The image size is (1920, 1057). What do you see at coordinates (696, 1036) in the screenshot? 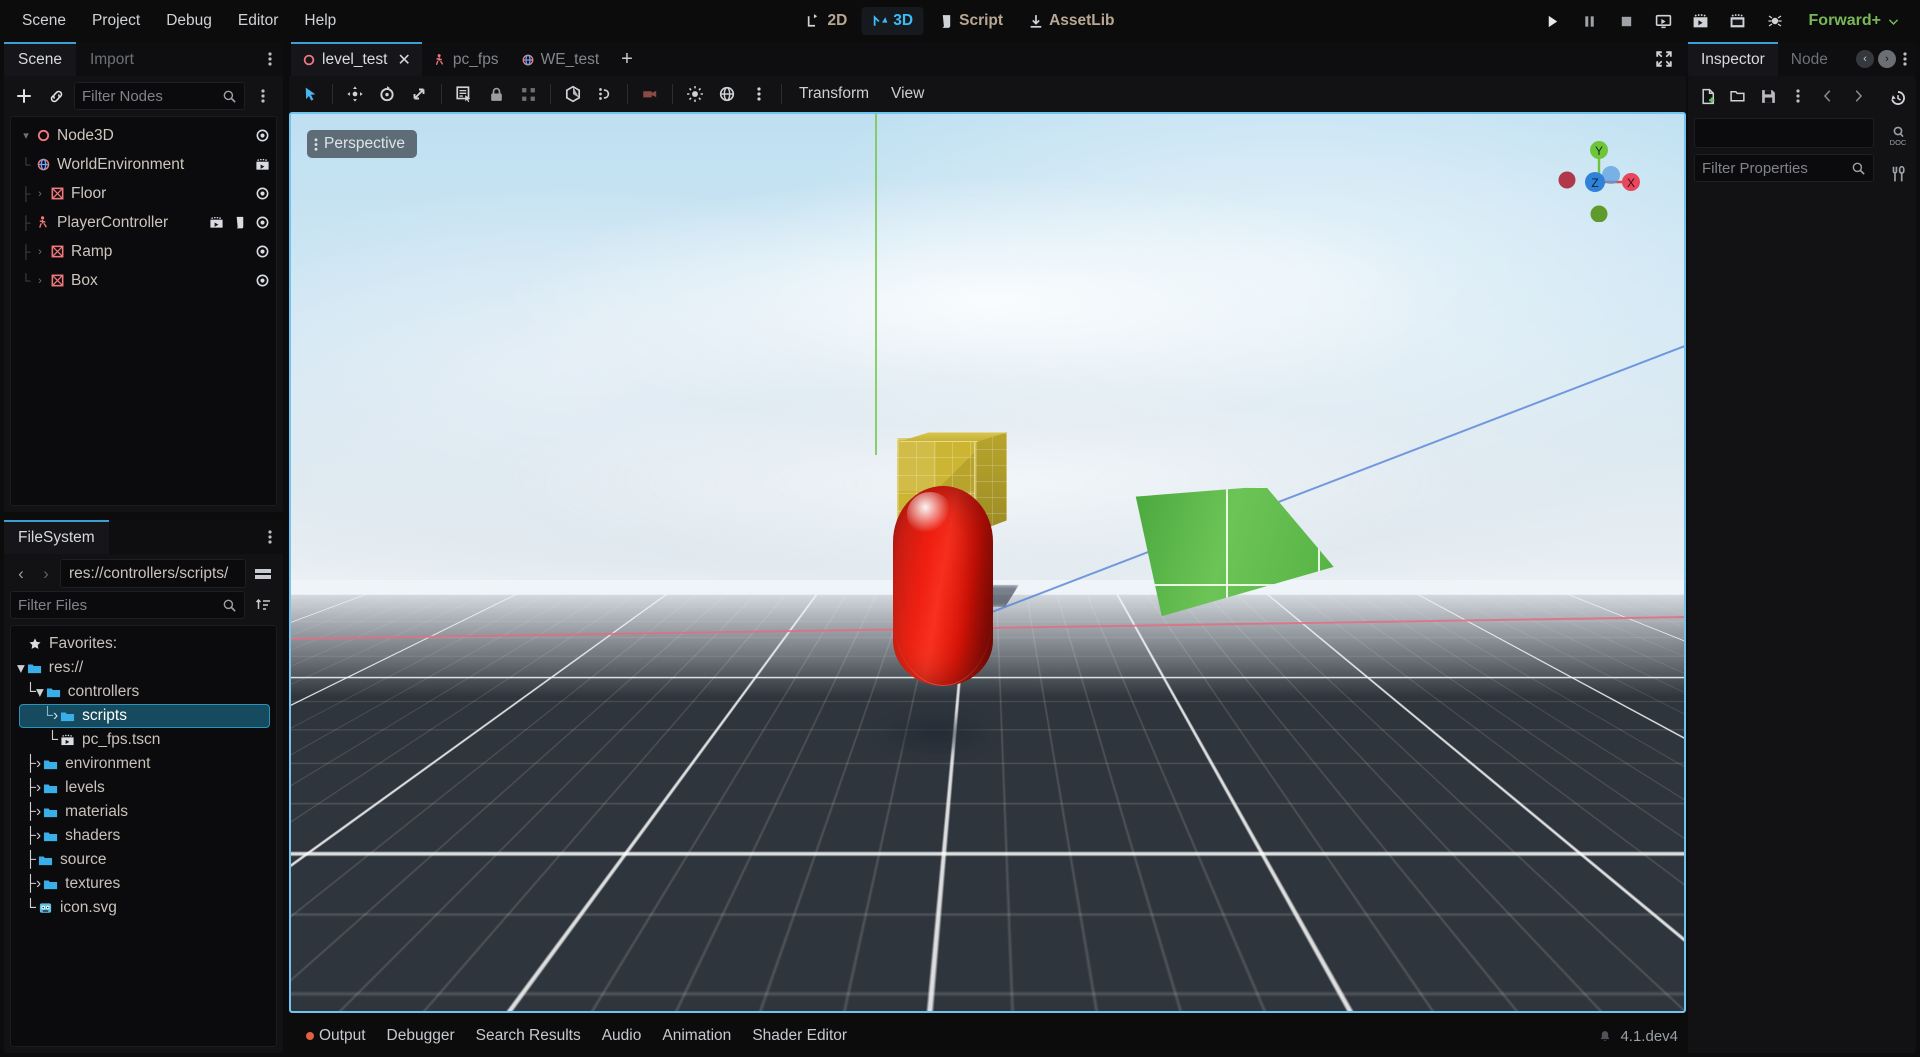
I see `bottom-tab-animation: Animation` at bounding box center [696, 1036].